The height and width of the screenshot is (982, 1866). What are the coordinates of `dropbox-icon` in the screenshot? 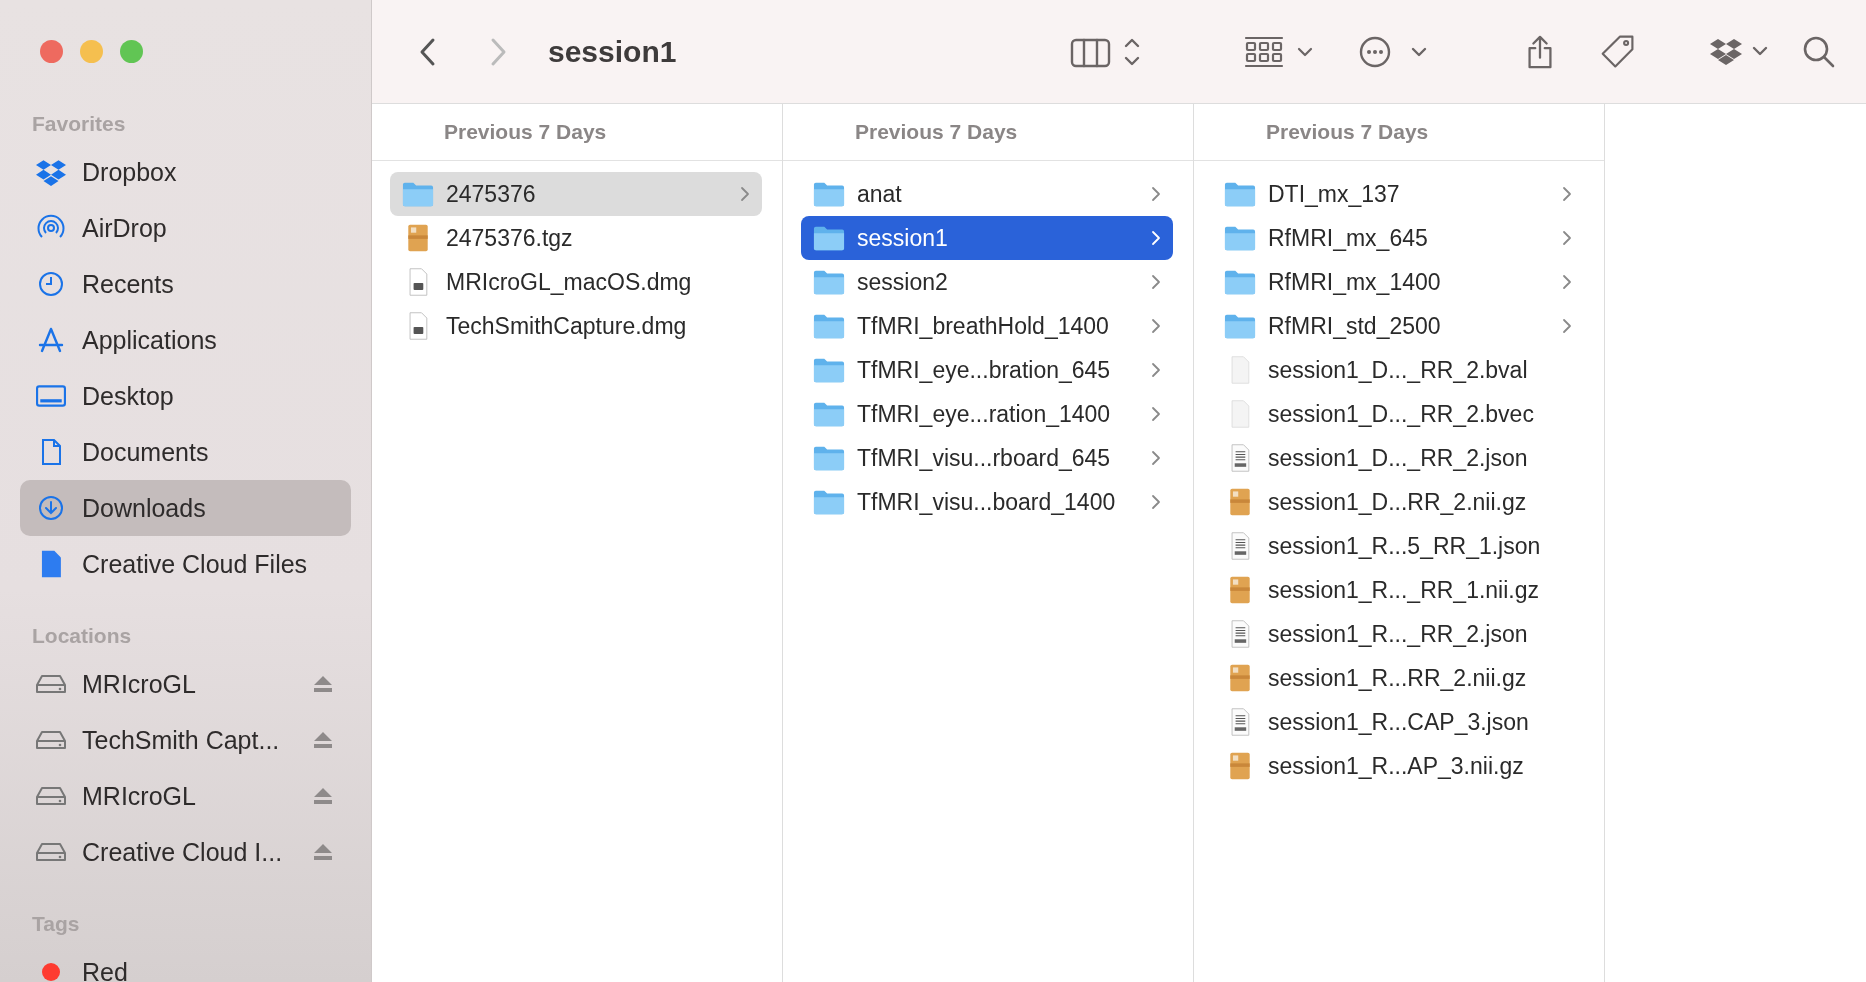 It's located at (51, 172).